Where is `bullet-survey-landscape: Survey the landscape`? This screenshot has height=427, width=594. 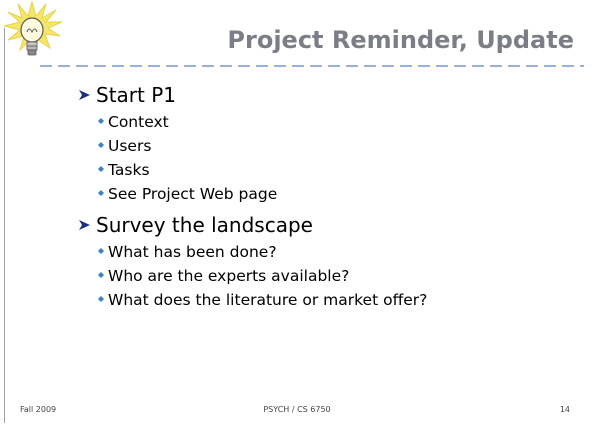 bullet-survey-landscape: Survey the landscape is located at coordinates (326, 225).